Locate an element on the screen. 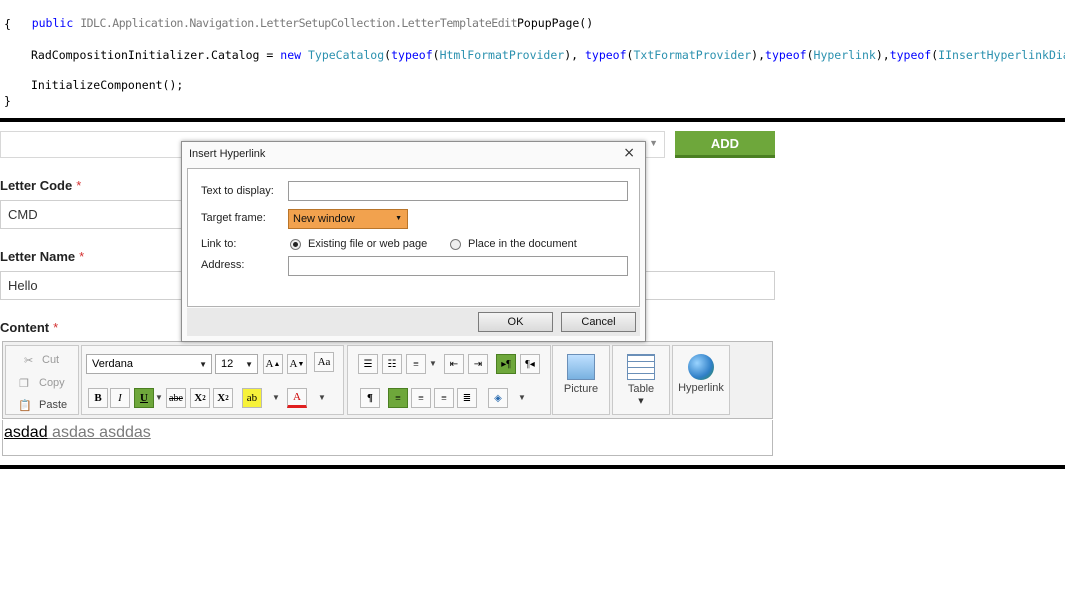  content-label: Content * is located at coordinates (29, 327).